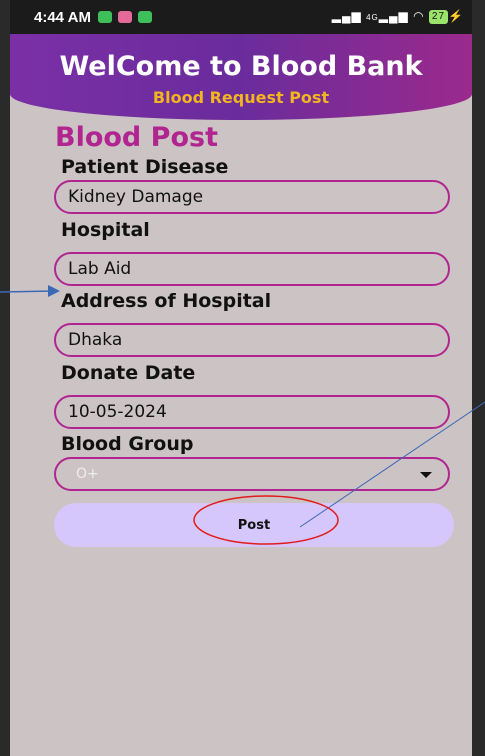 The width and height of the screenshot is (485, 756). I want to click on wifi-icon: ◠, so click(419, 16).